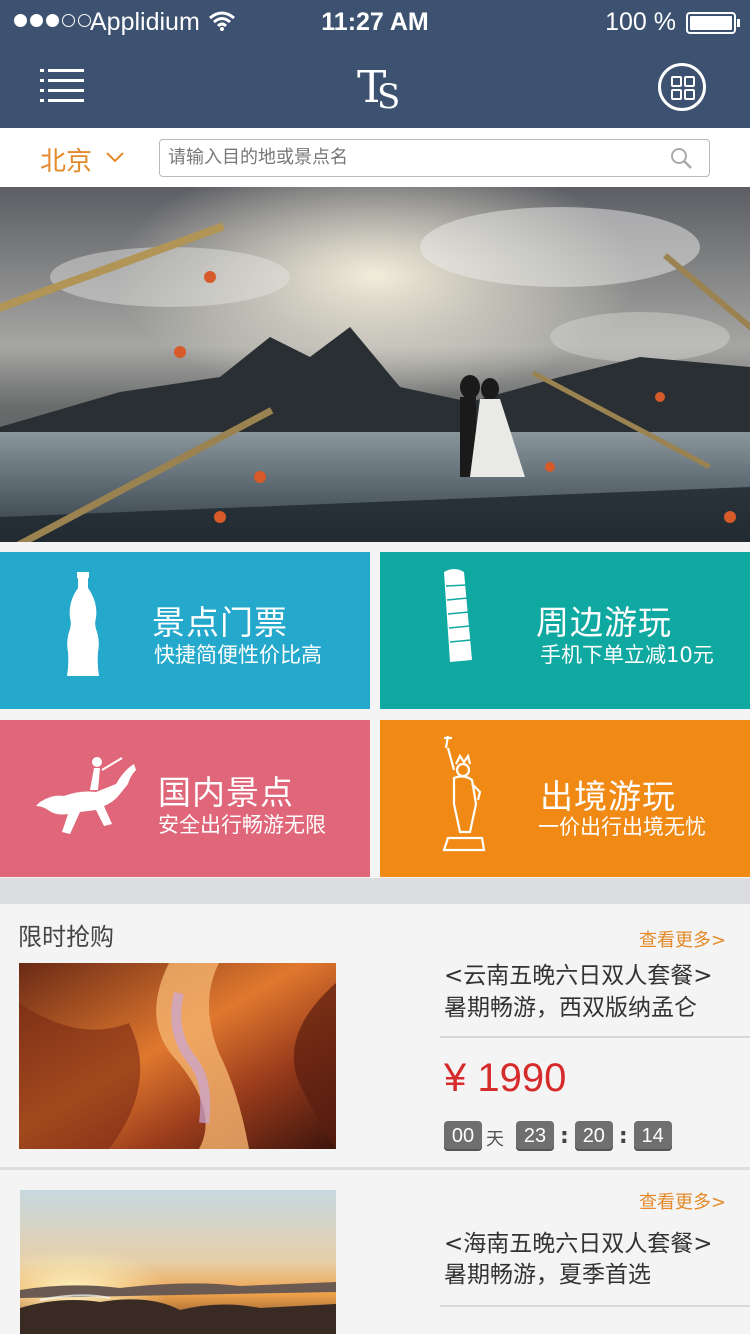  Describe the element at coordinates (652, 1136) in the screenshot. I see `countdown-seconds: 14` at that location.